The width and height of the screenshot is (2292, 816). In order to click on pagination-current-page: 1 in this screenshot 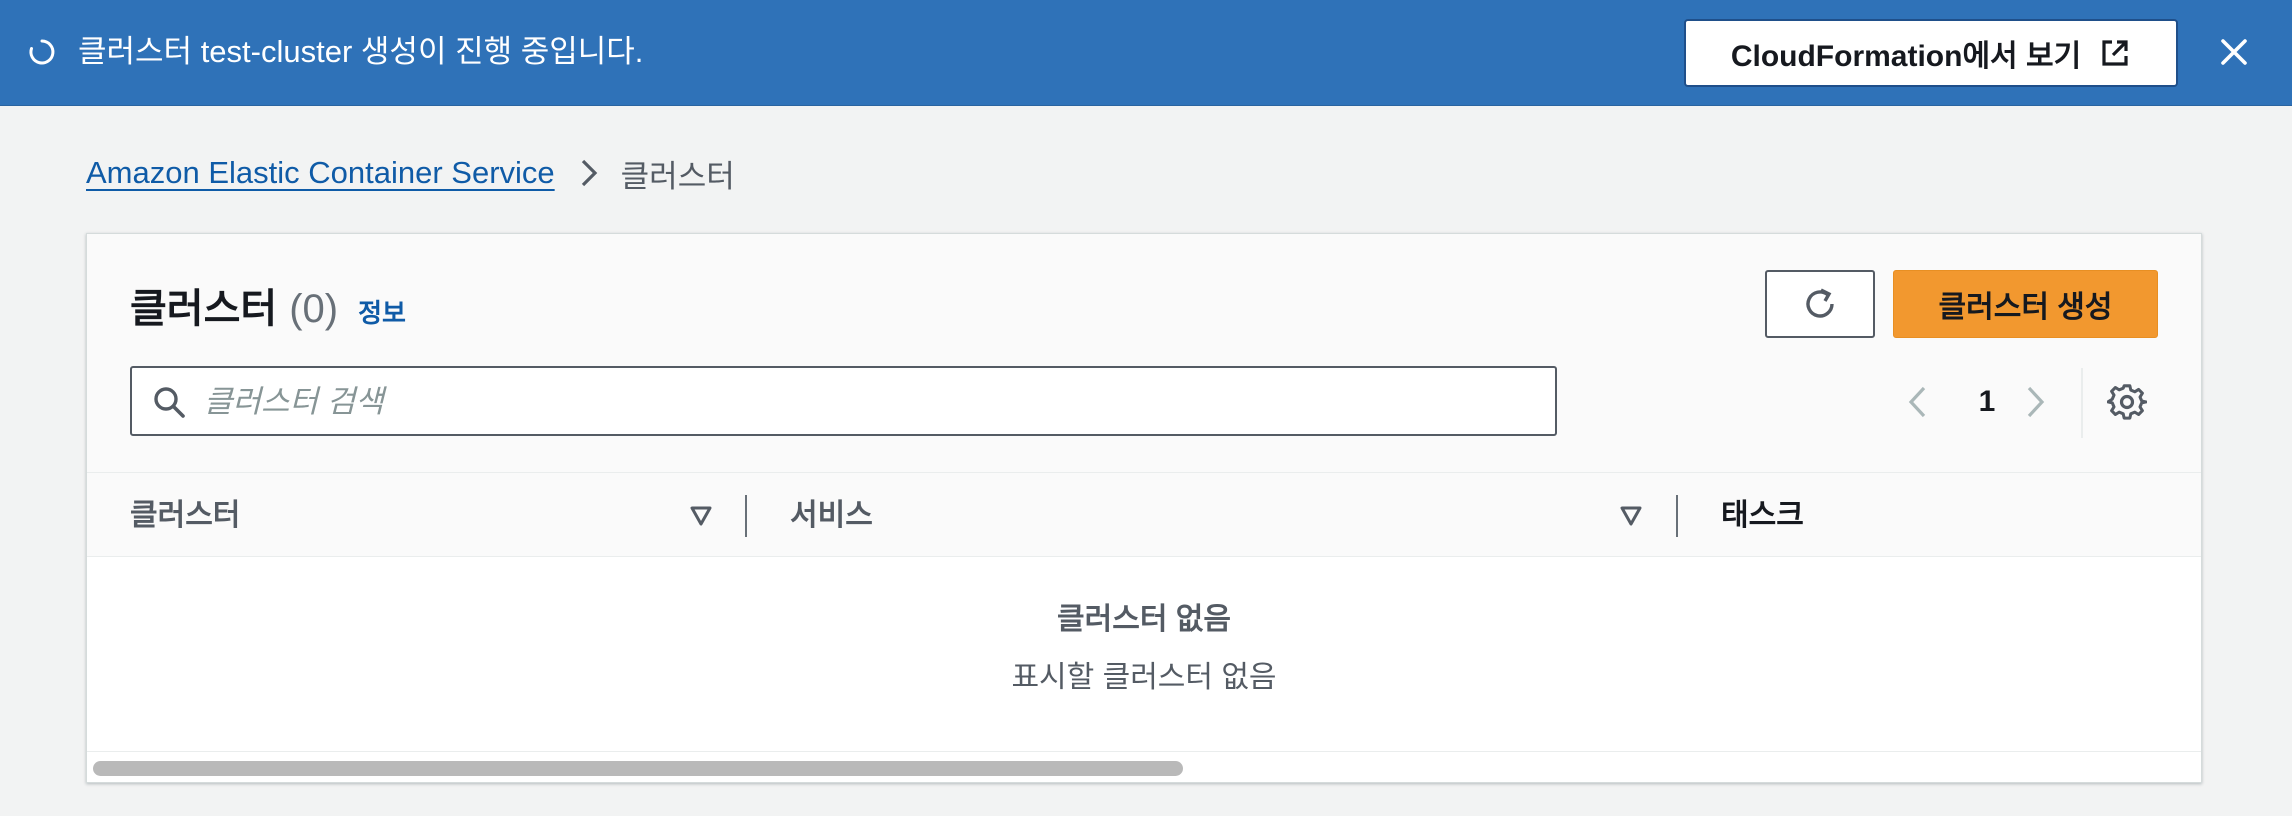, I will do `click(1987, 402)`.